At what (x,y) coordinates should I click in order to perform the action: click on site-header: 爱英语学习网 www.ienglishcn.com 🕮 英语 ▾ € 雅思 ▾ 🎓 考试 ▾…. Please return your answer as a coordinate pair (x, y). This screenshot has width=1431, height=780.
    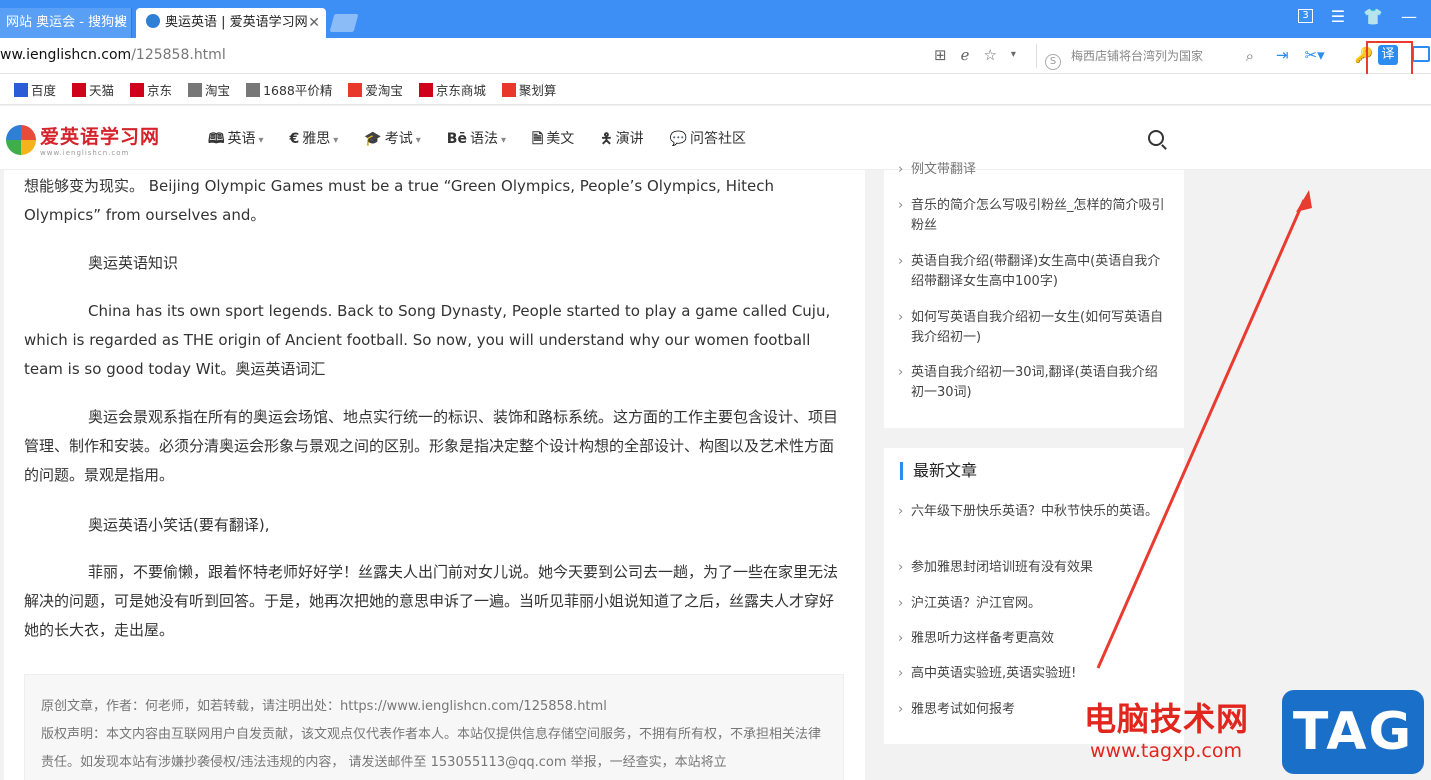
    Looking at the image, I should click on (715, 138).